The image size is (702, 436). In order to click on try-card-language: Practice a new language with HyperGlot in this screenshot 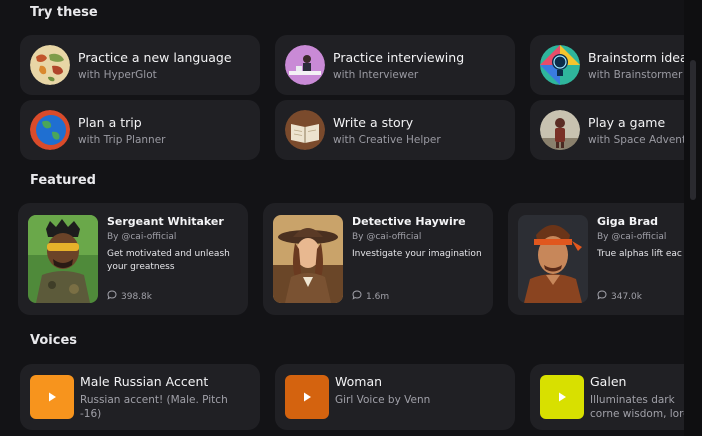, I will do `click(140, 65)`.